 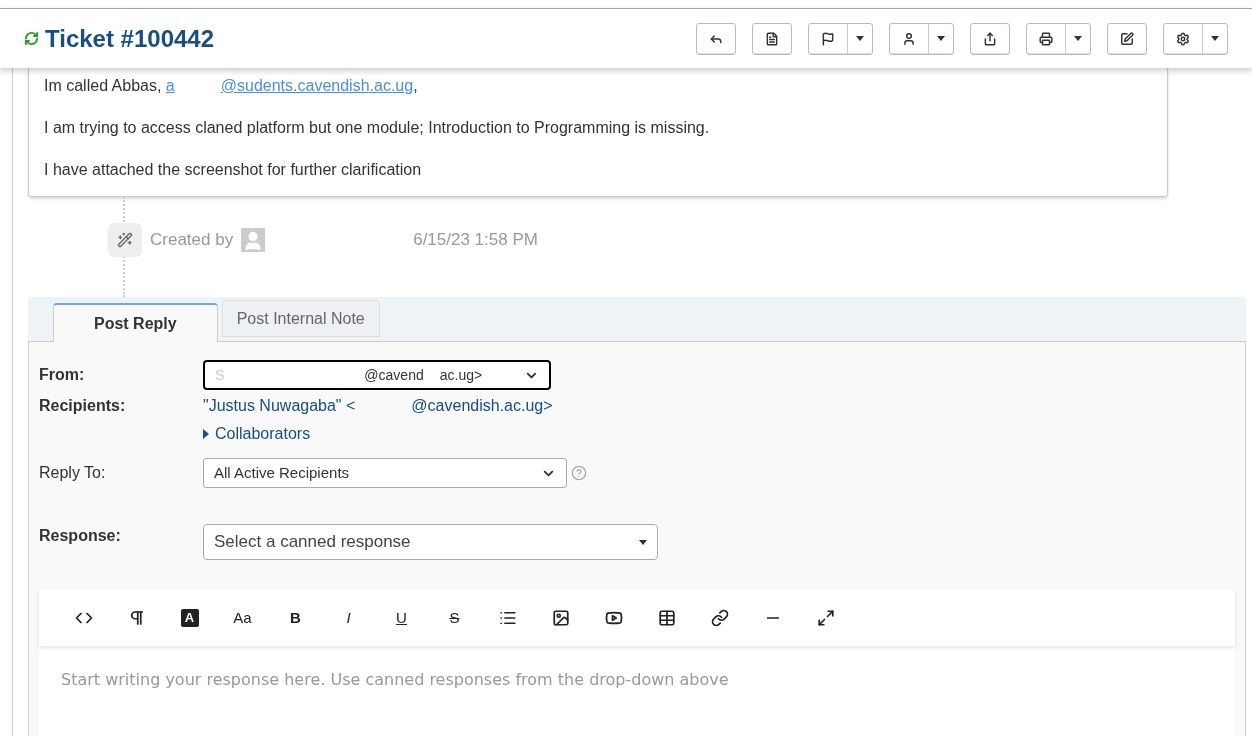 I want to click on tab: Post Internal Note, so click(x=300, y=318).